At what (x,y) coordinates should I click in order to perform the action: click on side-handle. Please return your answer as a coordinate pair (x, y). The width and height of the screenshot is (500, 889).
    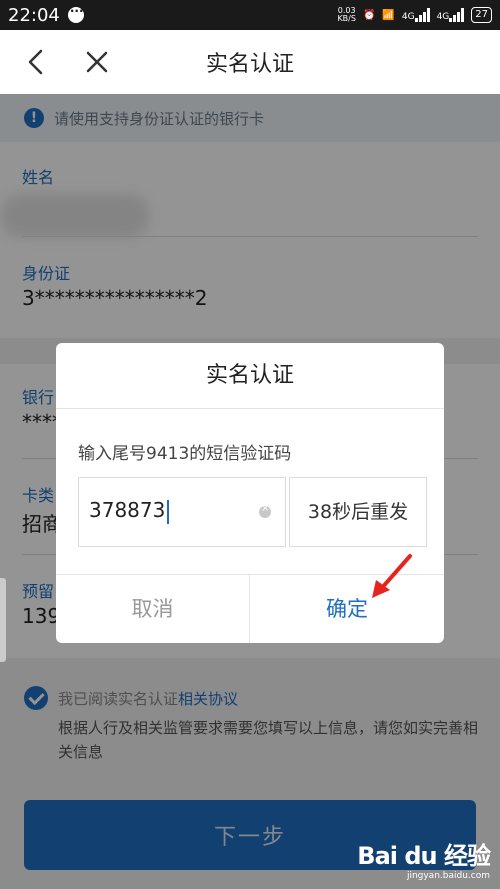
    Looking at the image, I should click on (3, 620).